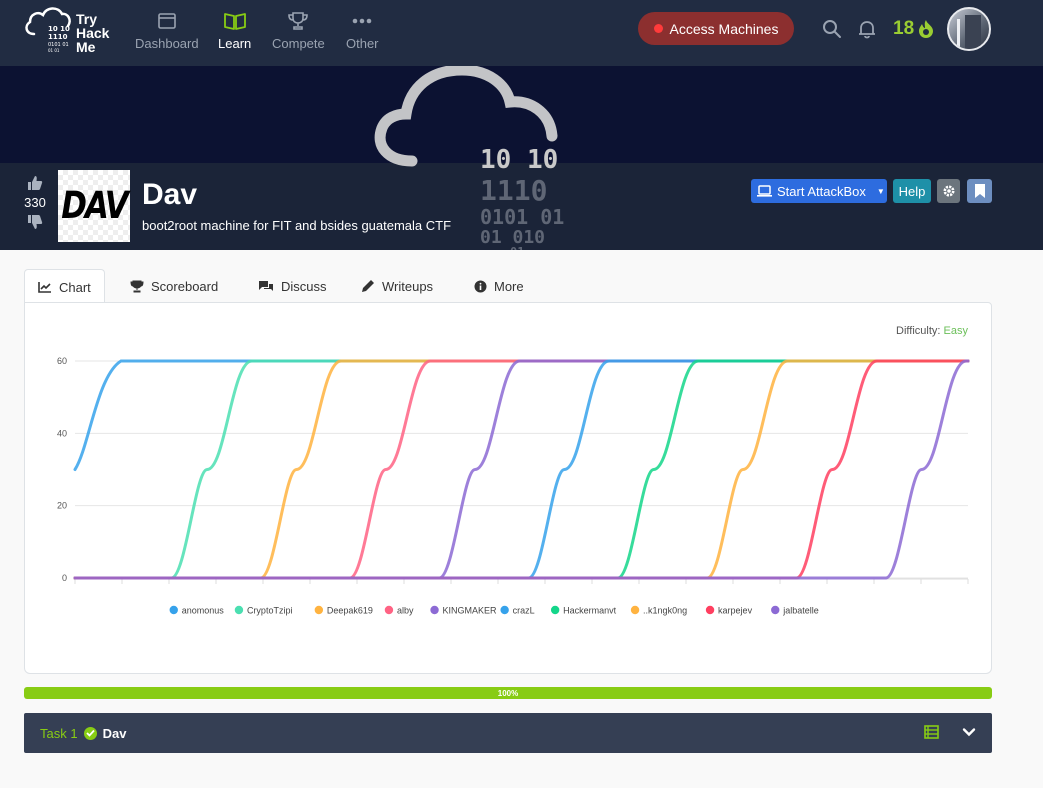 Image resolution: width=1043 pixels, height=788 pixels. I want to click on nav-dashboard: Dashboard, so click(167, 30).